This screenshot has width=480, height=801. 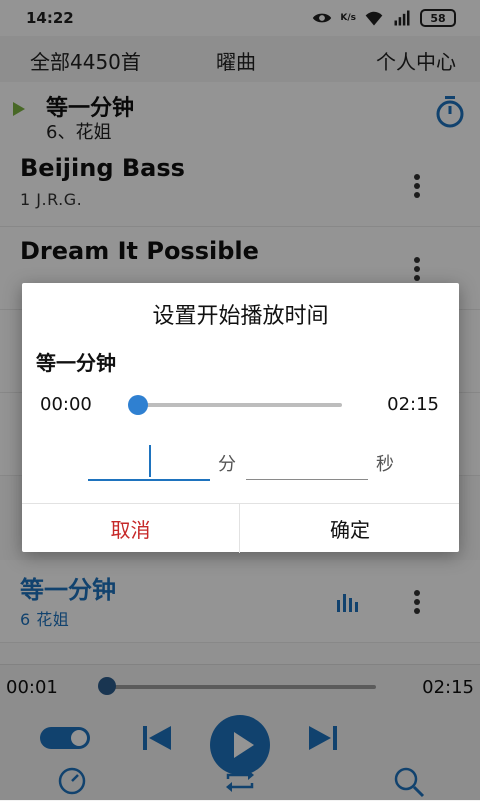 I want to click on seconds-input, so click(x=307, y=461).